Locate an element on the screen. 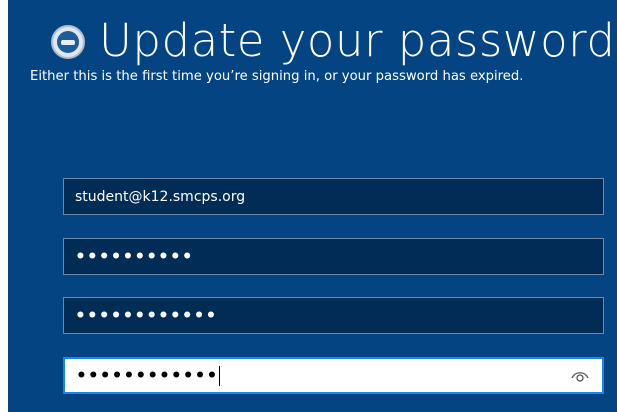 The height and width of the screenshot is (412, 617). school-district-seal-icon is located at coordinates (68, 42).